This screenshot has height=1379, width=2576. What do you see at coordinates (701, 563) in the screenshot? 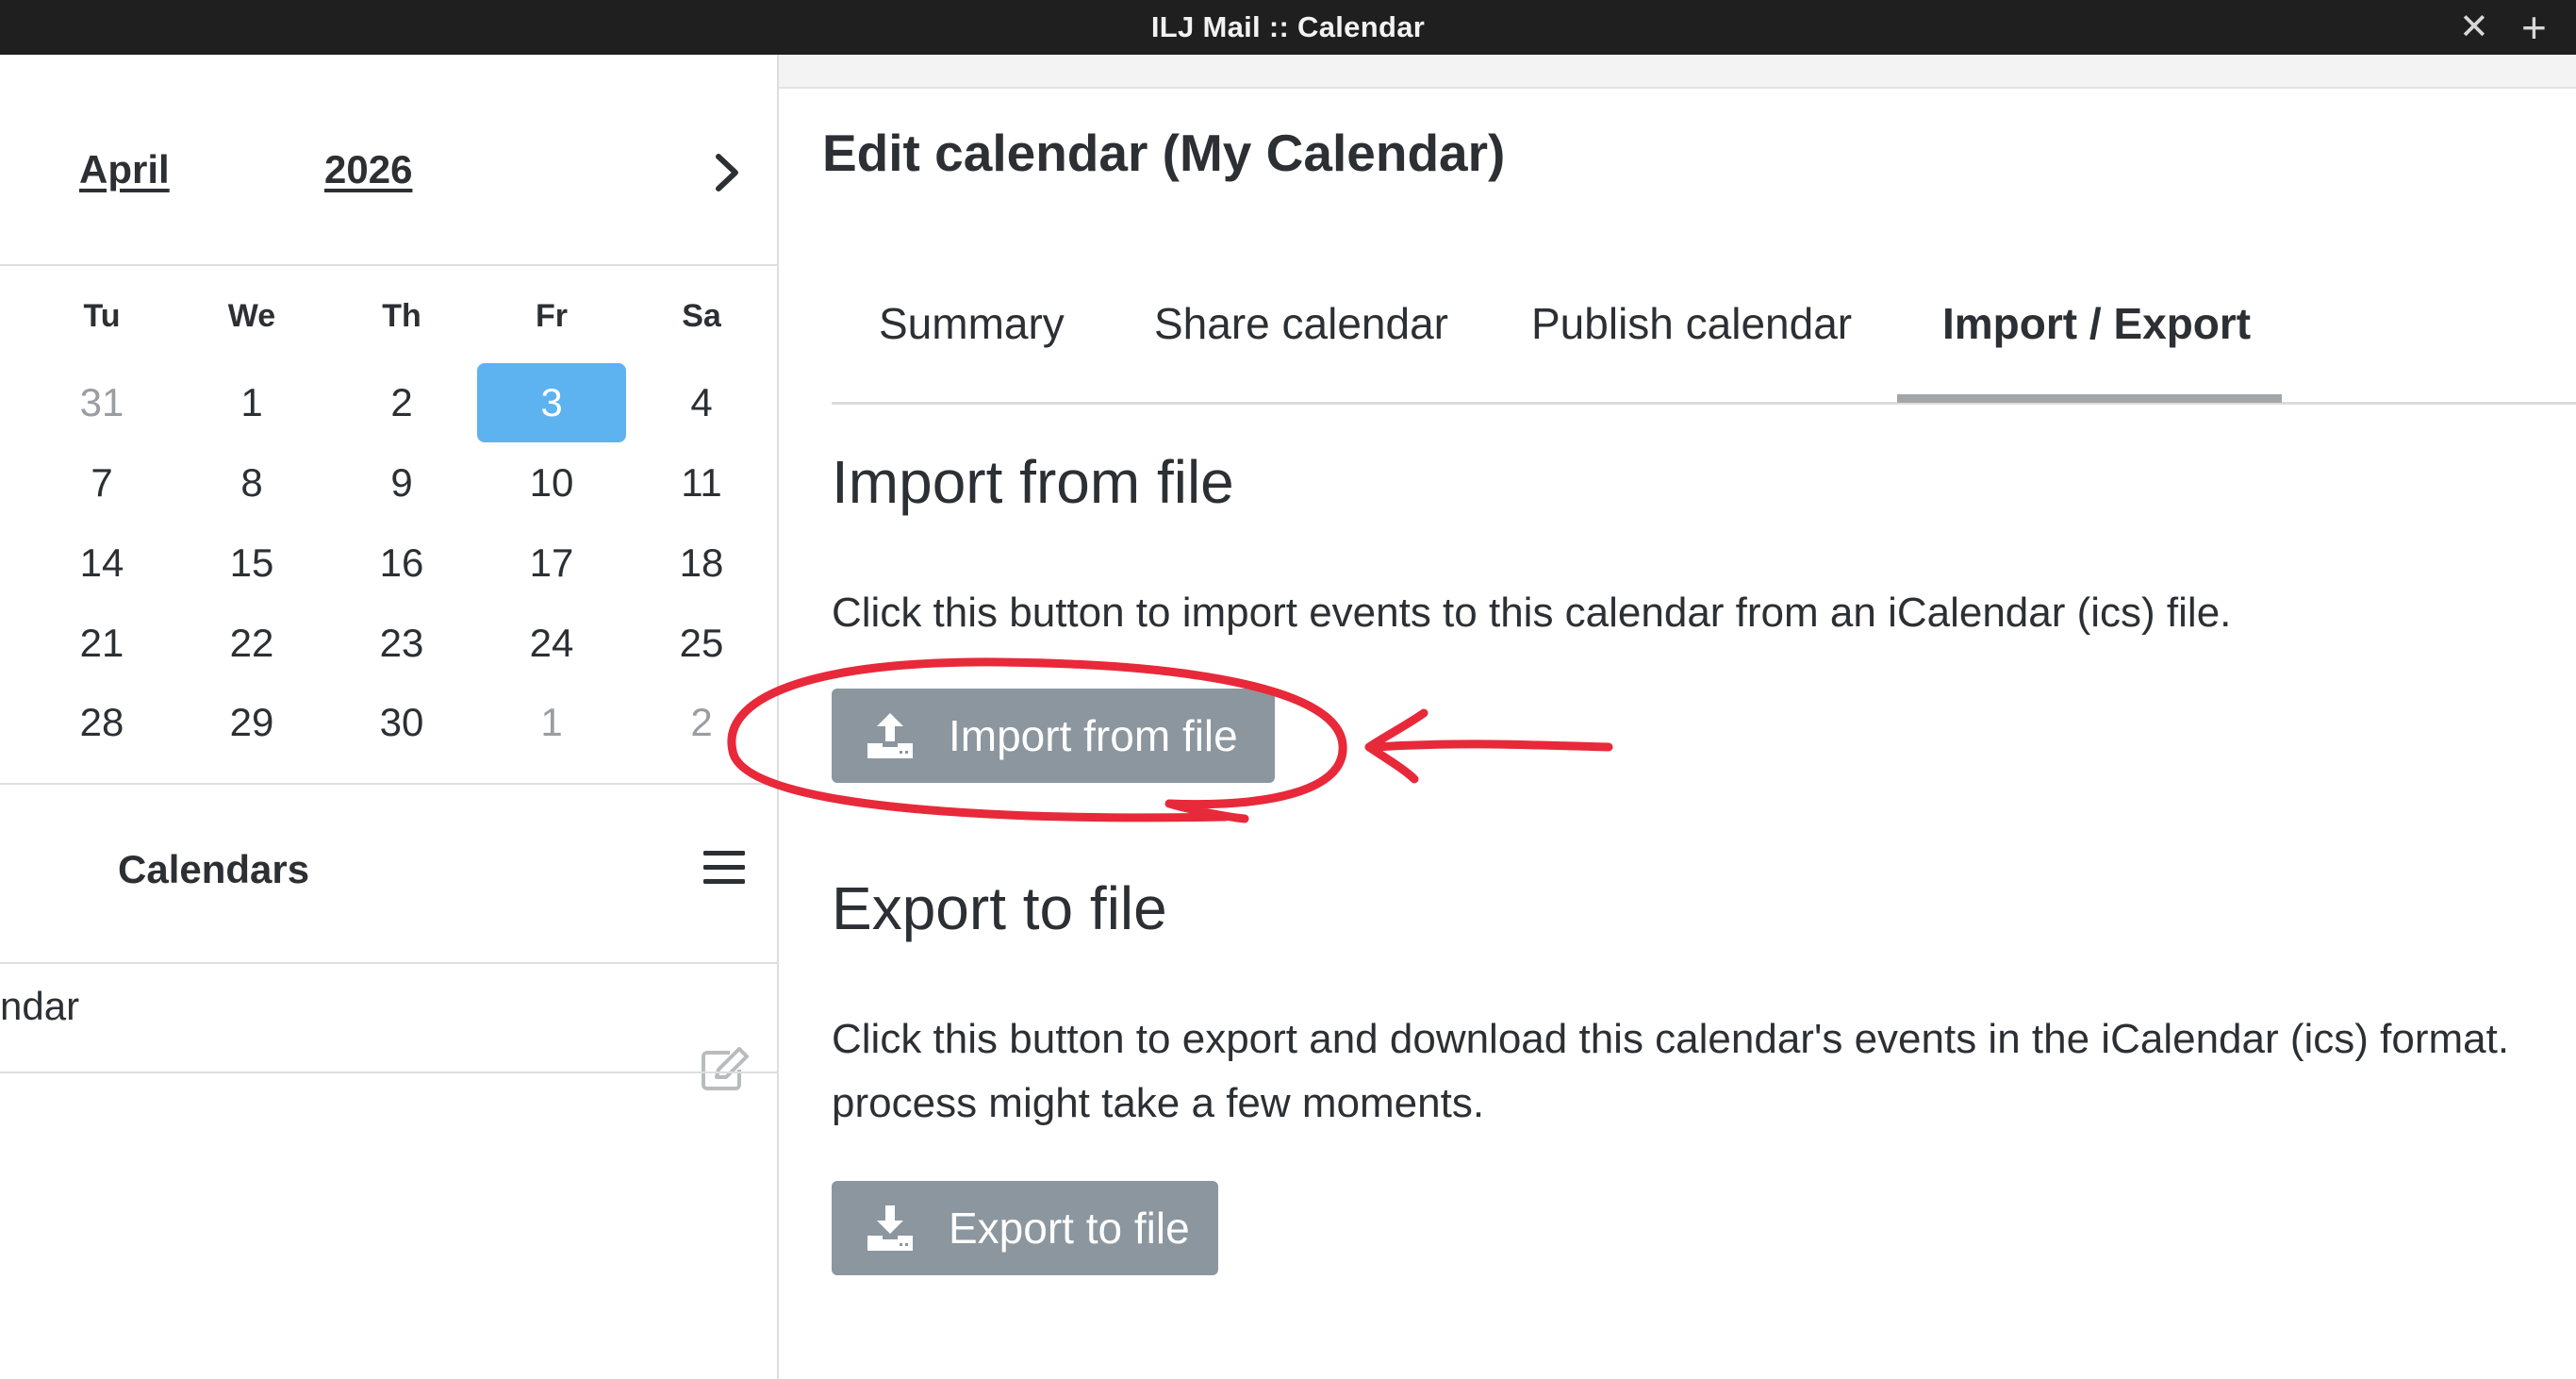
I see `calendar-day: 18` at bounding box center [701, 563].